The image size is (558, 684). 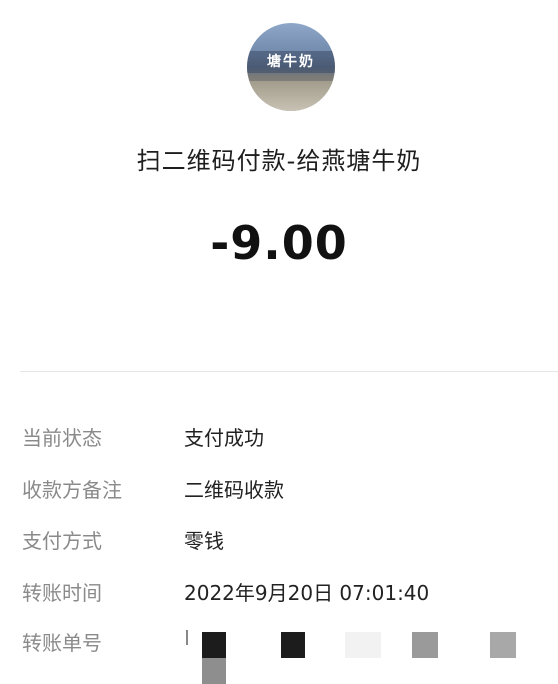 I want to click on detail-row-status: 当前状态 支付成功, so click(x=279, y=438).